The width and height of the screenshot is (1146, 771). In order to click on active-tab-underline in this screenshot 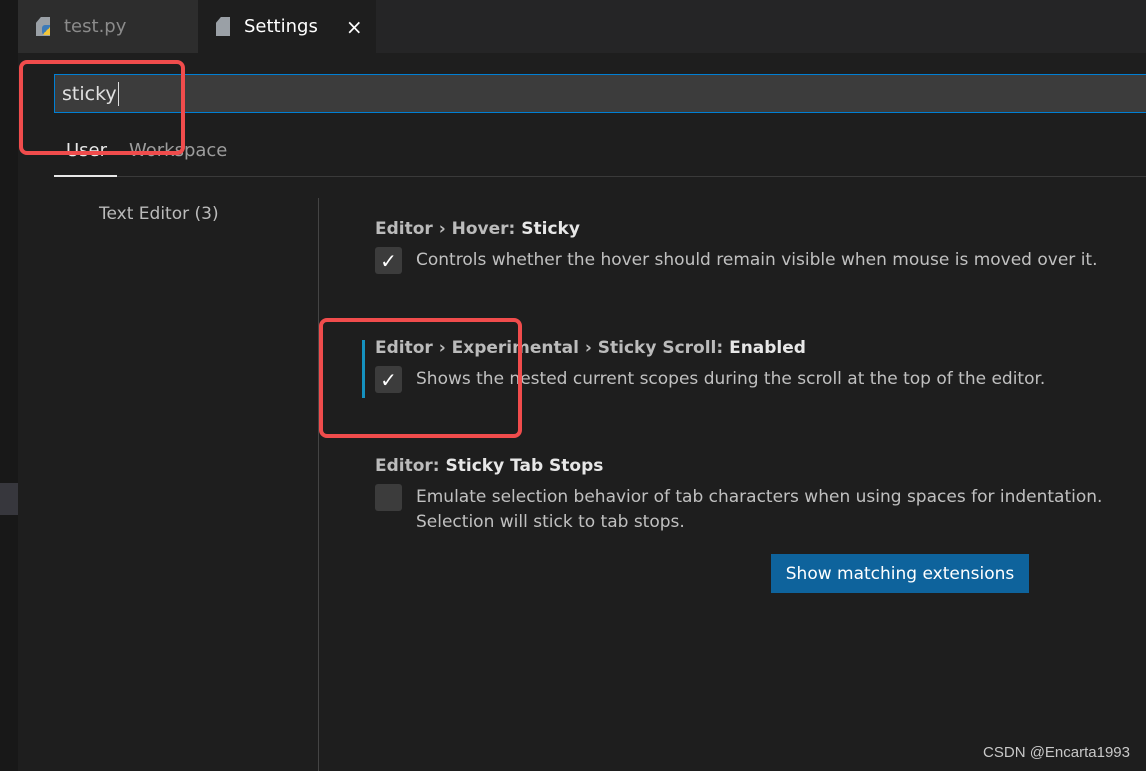, I will do `click(85, 176)`.